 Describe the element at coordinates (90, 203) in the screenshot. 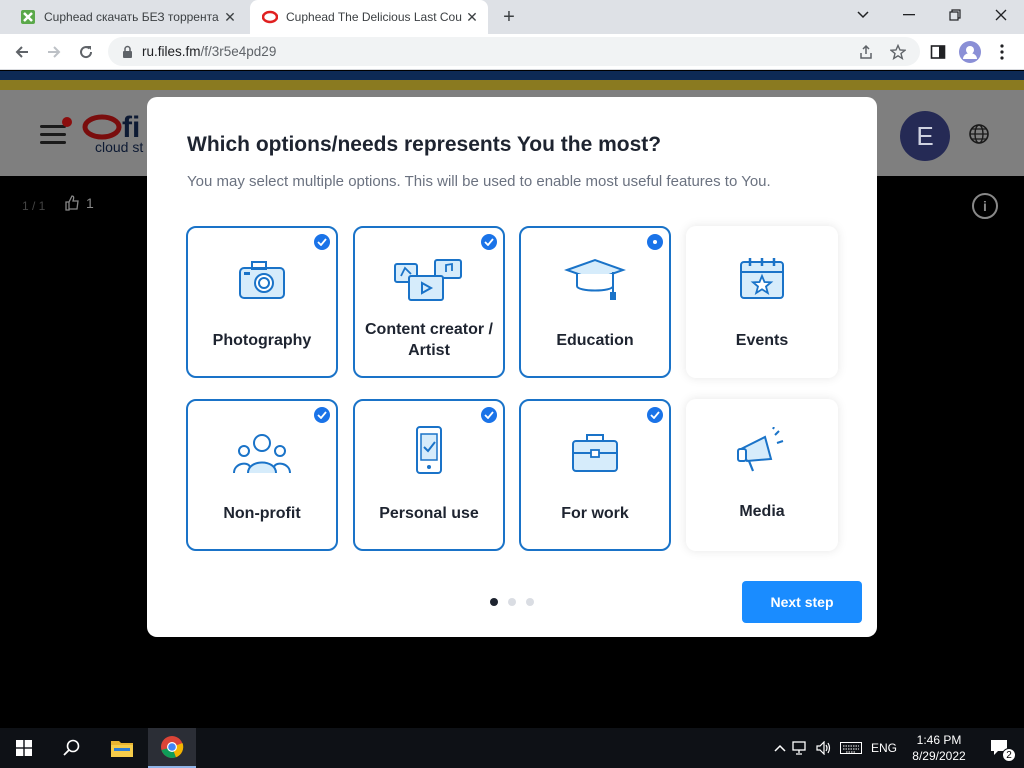

I see `like-count: 1` at that location.